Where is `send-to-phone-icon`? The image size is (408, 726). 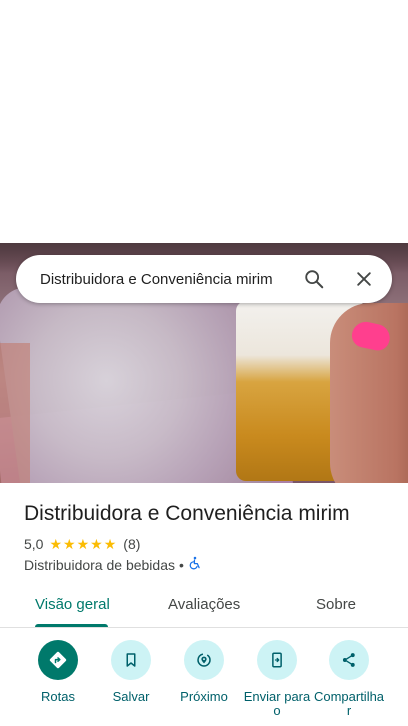 send-to-phone-icon is located at coordinates (277, 660).